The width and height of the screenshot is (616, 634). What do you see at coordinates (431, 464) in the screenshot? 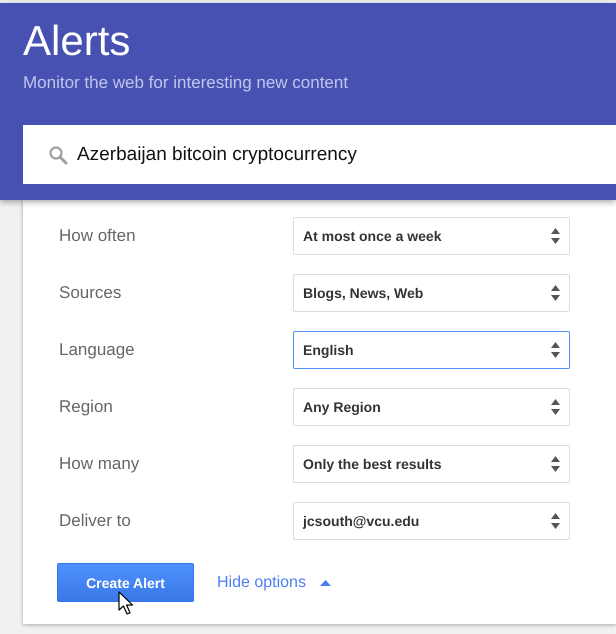
I see `option-select: Only the best results` at bounding box center [431, 464].